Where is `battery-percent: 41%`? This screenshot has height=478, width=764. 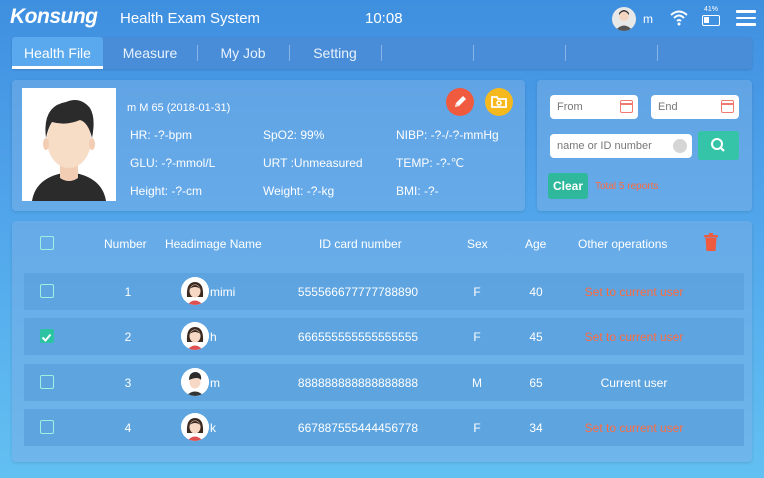 battery-percent: 41% is located at coordinates (710, 9).